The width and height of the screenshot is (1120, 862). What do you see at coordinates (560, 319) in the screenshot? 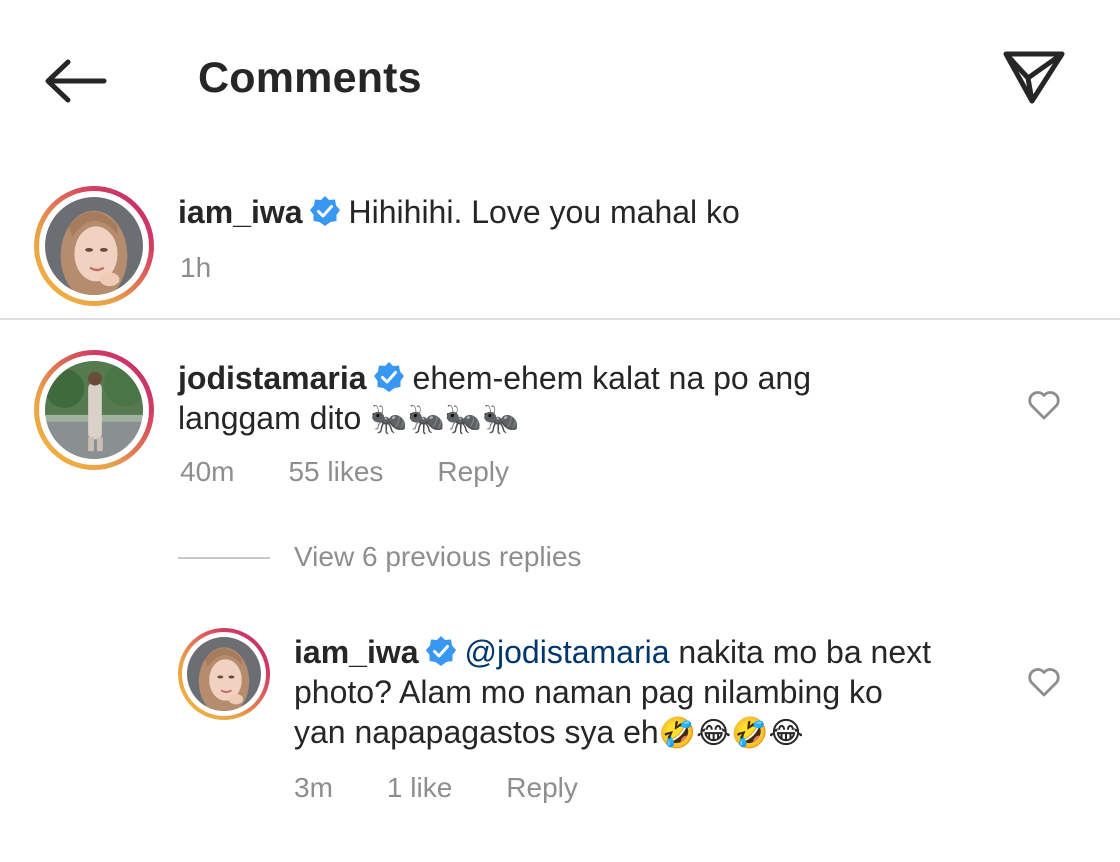
I see `divider` at bounding box center [560, 319].